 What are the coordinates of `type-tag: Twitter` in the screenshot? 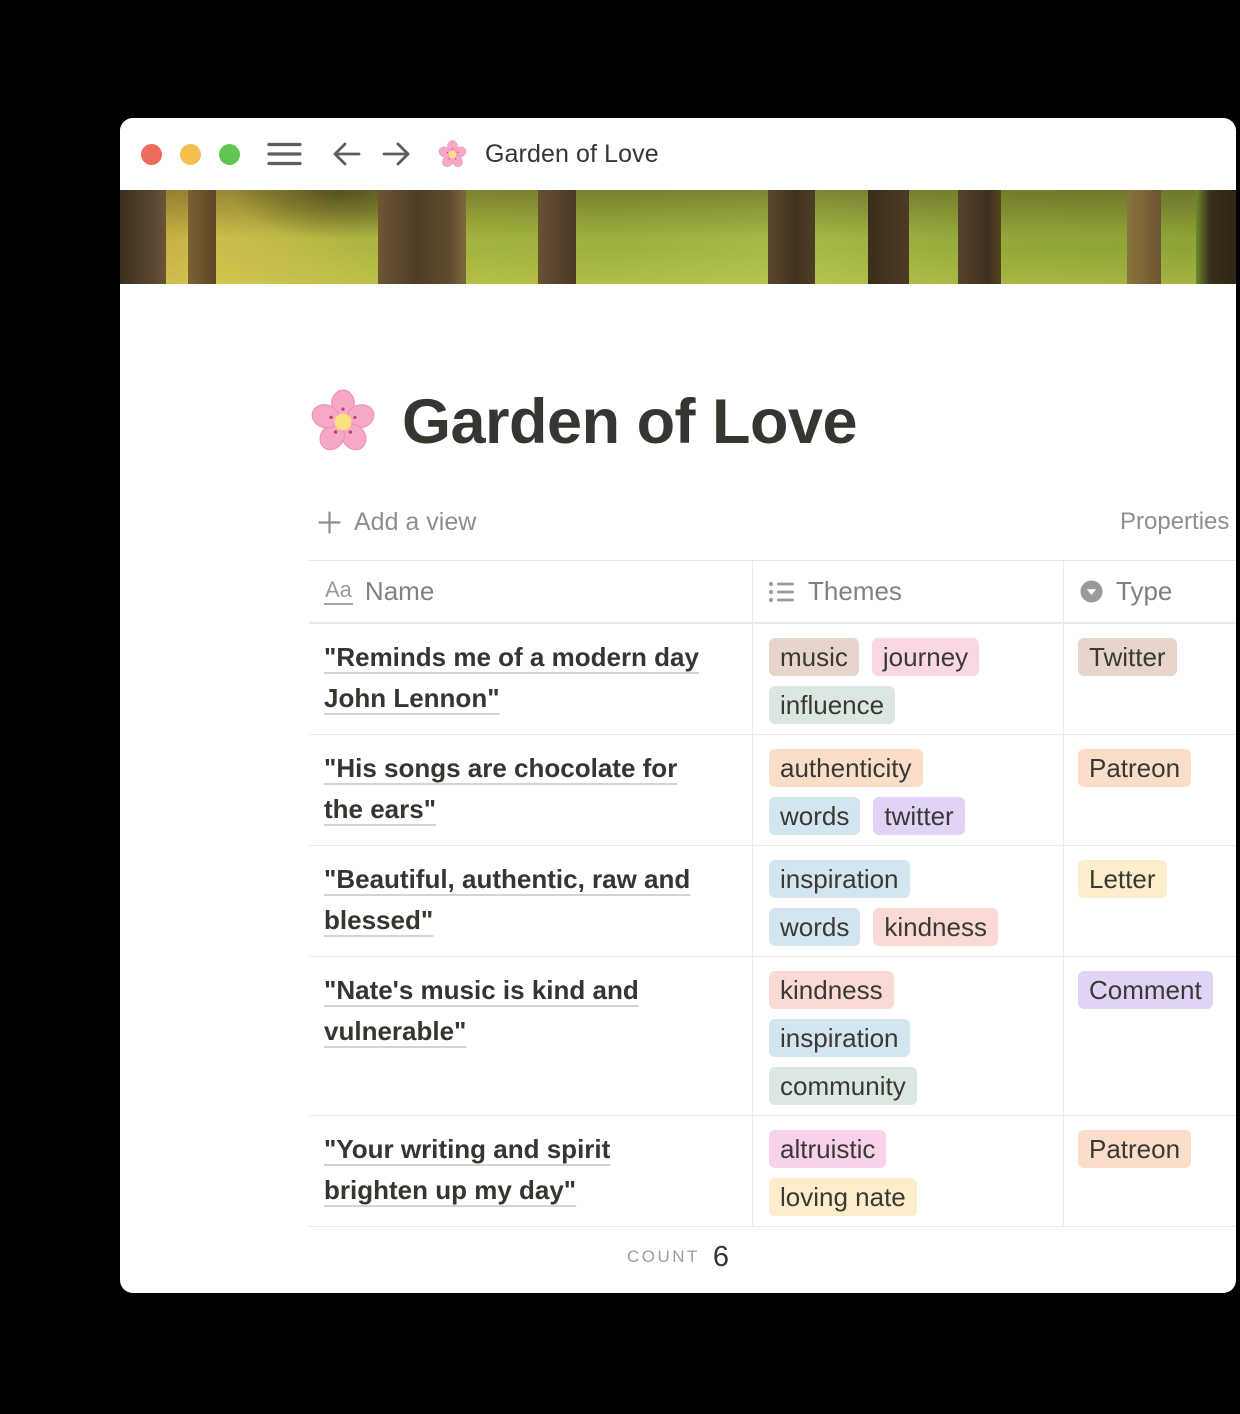 It's located at (1127, 657).